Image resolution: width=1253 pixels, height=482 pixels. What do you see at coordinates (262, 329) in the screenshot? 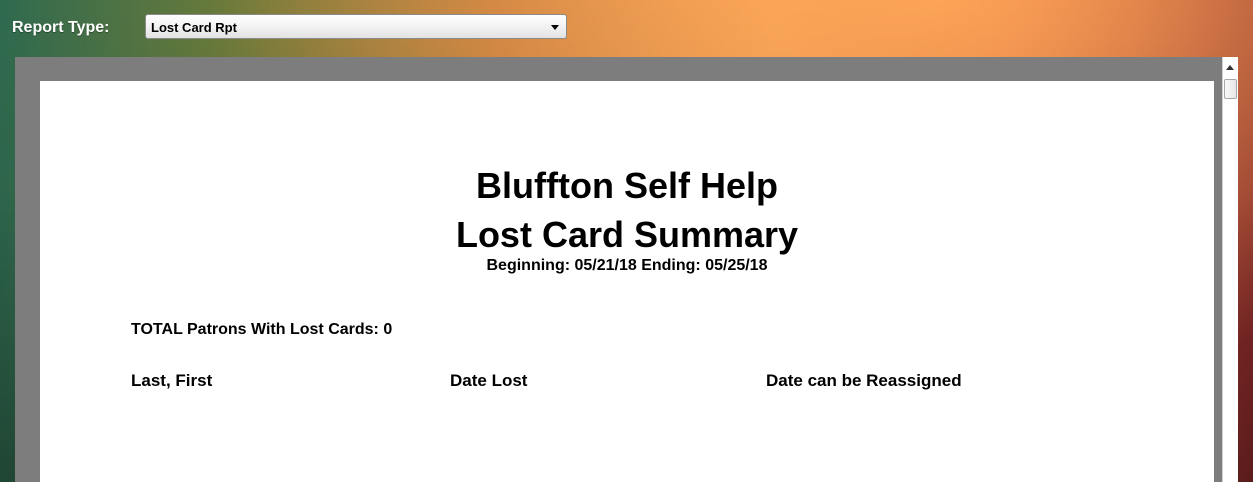
I see `total-patrons-line: TOTAL Patrons With Lost Cards: 0` at bounding box center [262, 329].